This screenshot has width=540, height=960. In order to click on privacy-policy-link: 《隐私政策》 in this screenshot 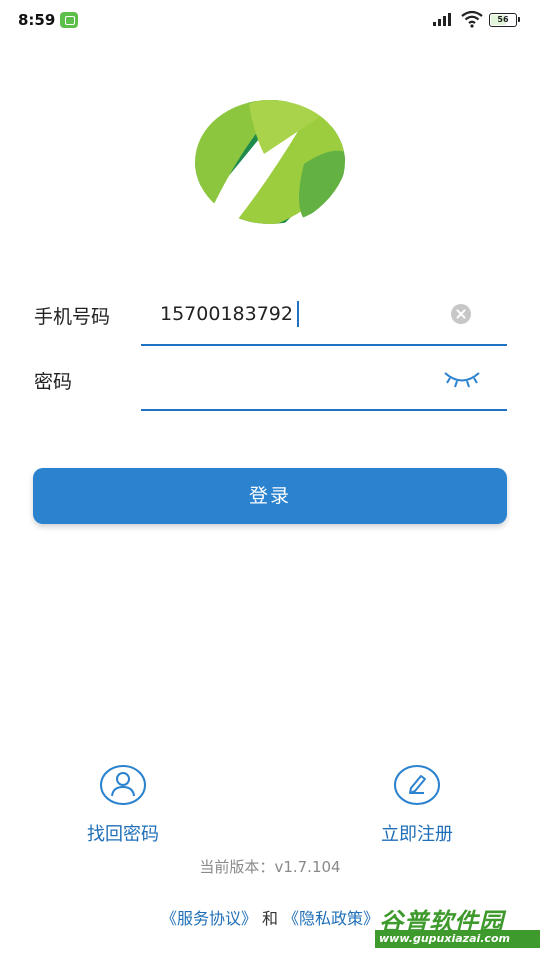, I will do `click(331, 918)`.